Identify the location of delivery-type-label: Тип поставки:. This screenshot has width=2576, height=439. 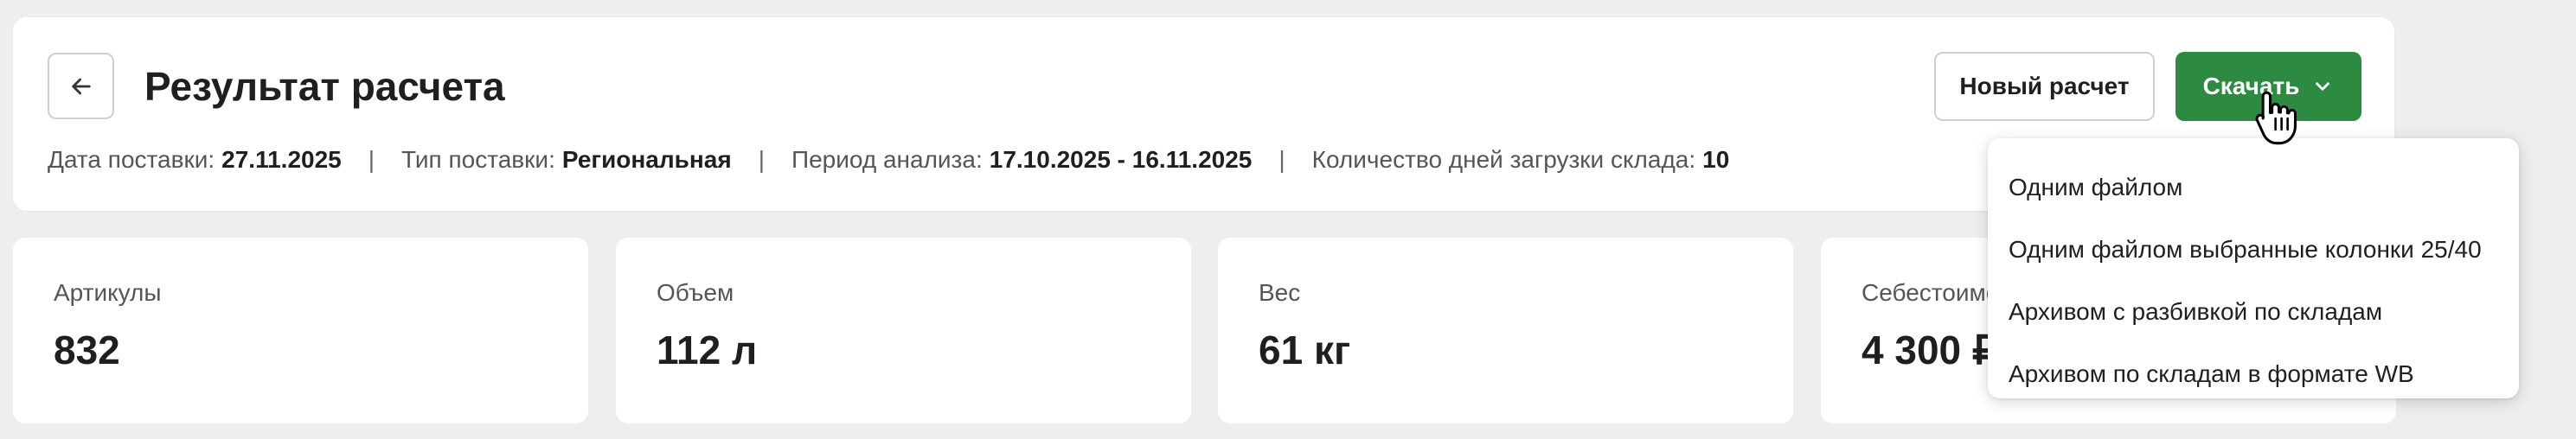
(478, 159).